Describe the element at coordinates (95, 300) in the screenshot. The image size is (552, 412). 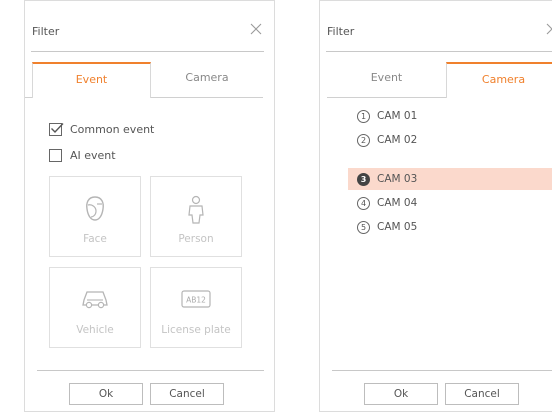
I see `vehicle-icon` at that location.